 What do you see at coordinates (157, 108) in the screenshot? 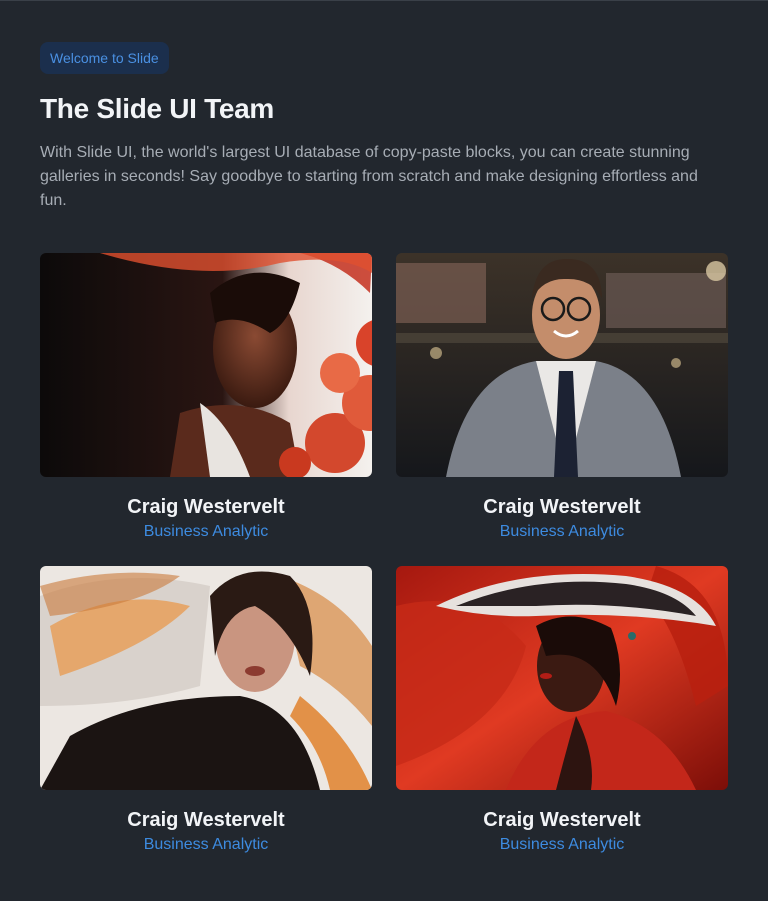
I see `page-title: The Slide UI Team` at bounding box center [157, 108].